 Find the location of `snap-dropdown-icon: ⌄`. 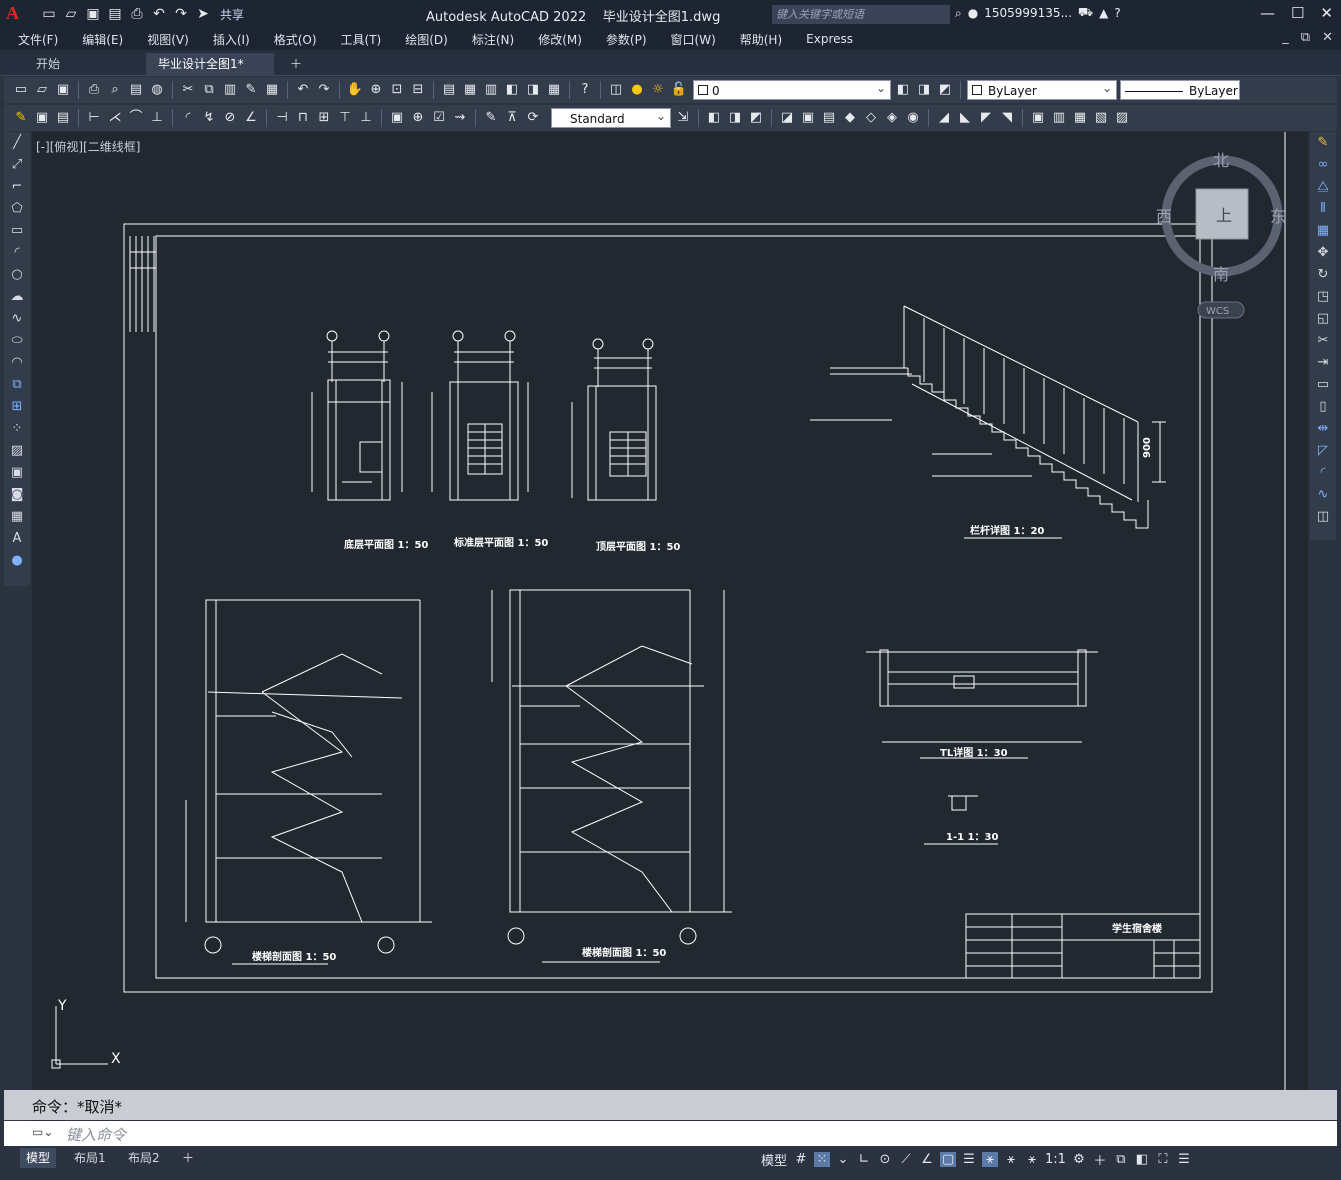

snap-dropdown-icon: ⌄ is located at coordinates (843, 1159).